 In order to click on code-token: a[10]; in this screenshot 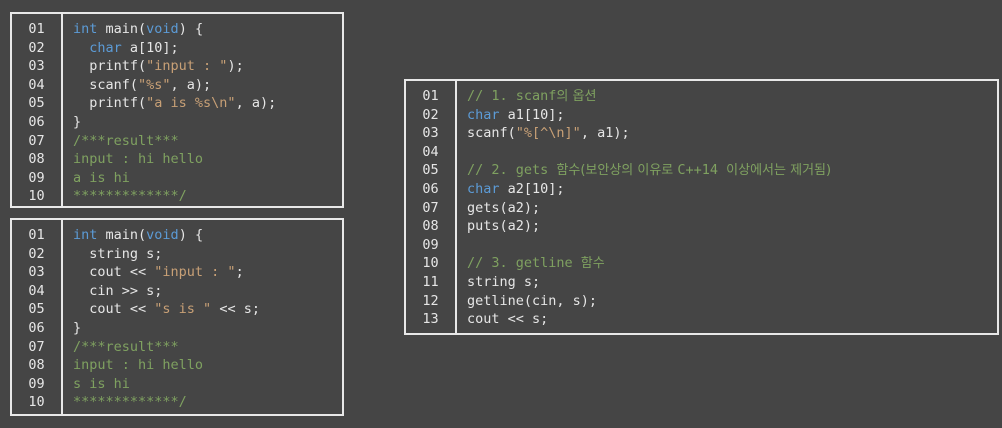, I will do `click(150, 47)`.